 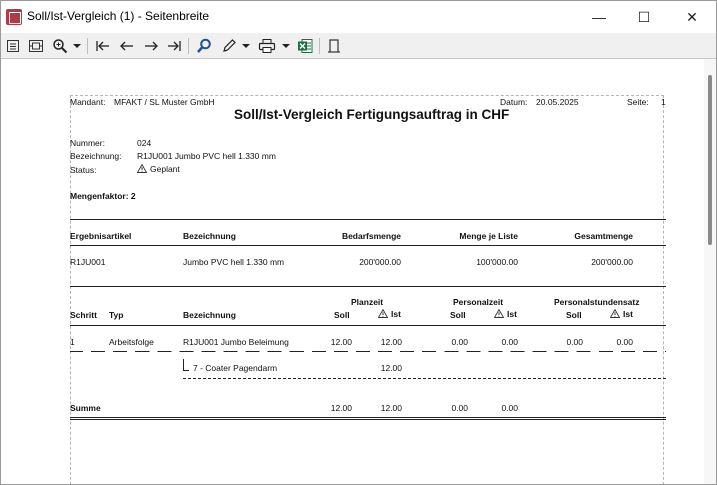 I want to click on datum-value: 20.05.2025, so click(x=557, y=102).